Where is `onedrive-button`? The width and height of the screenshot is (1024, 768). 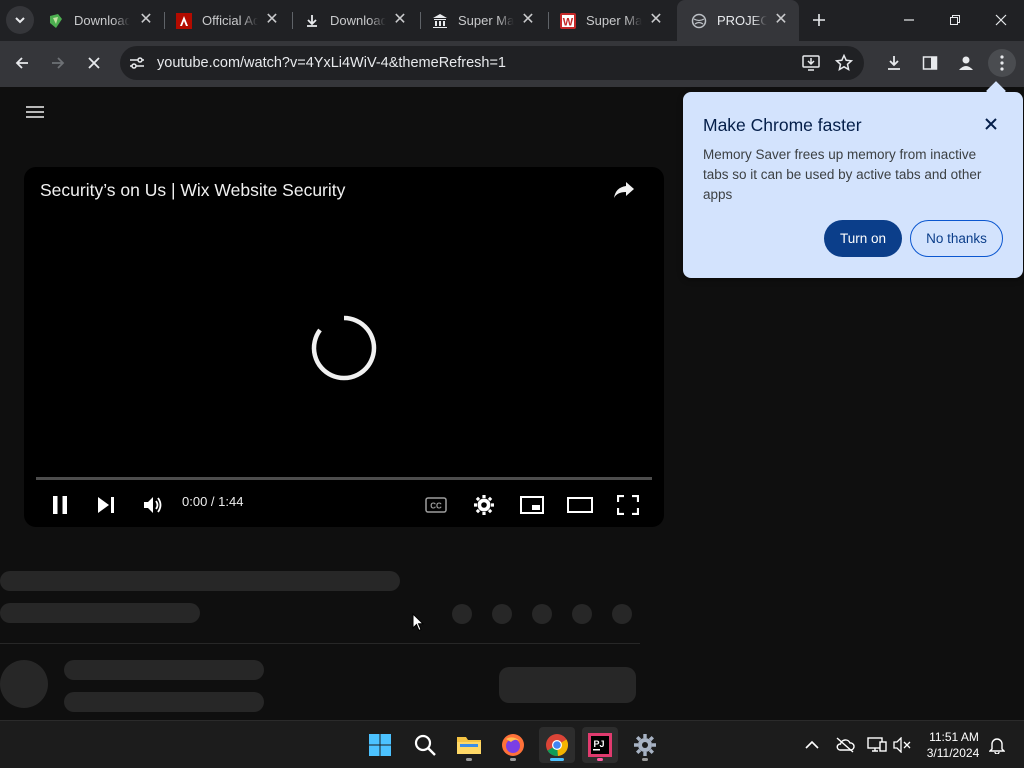
onedrive-button is located at coordinates (845, 745).